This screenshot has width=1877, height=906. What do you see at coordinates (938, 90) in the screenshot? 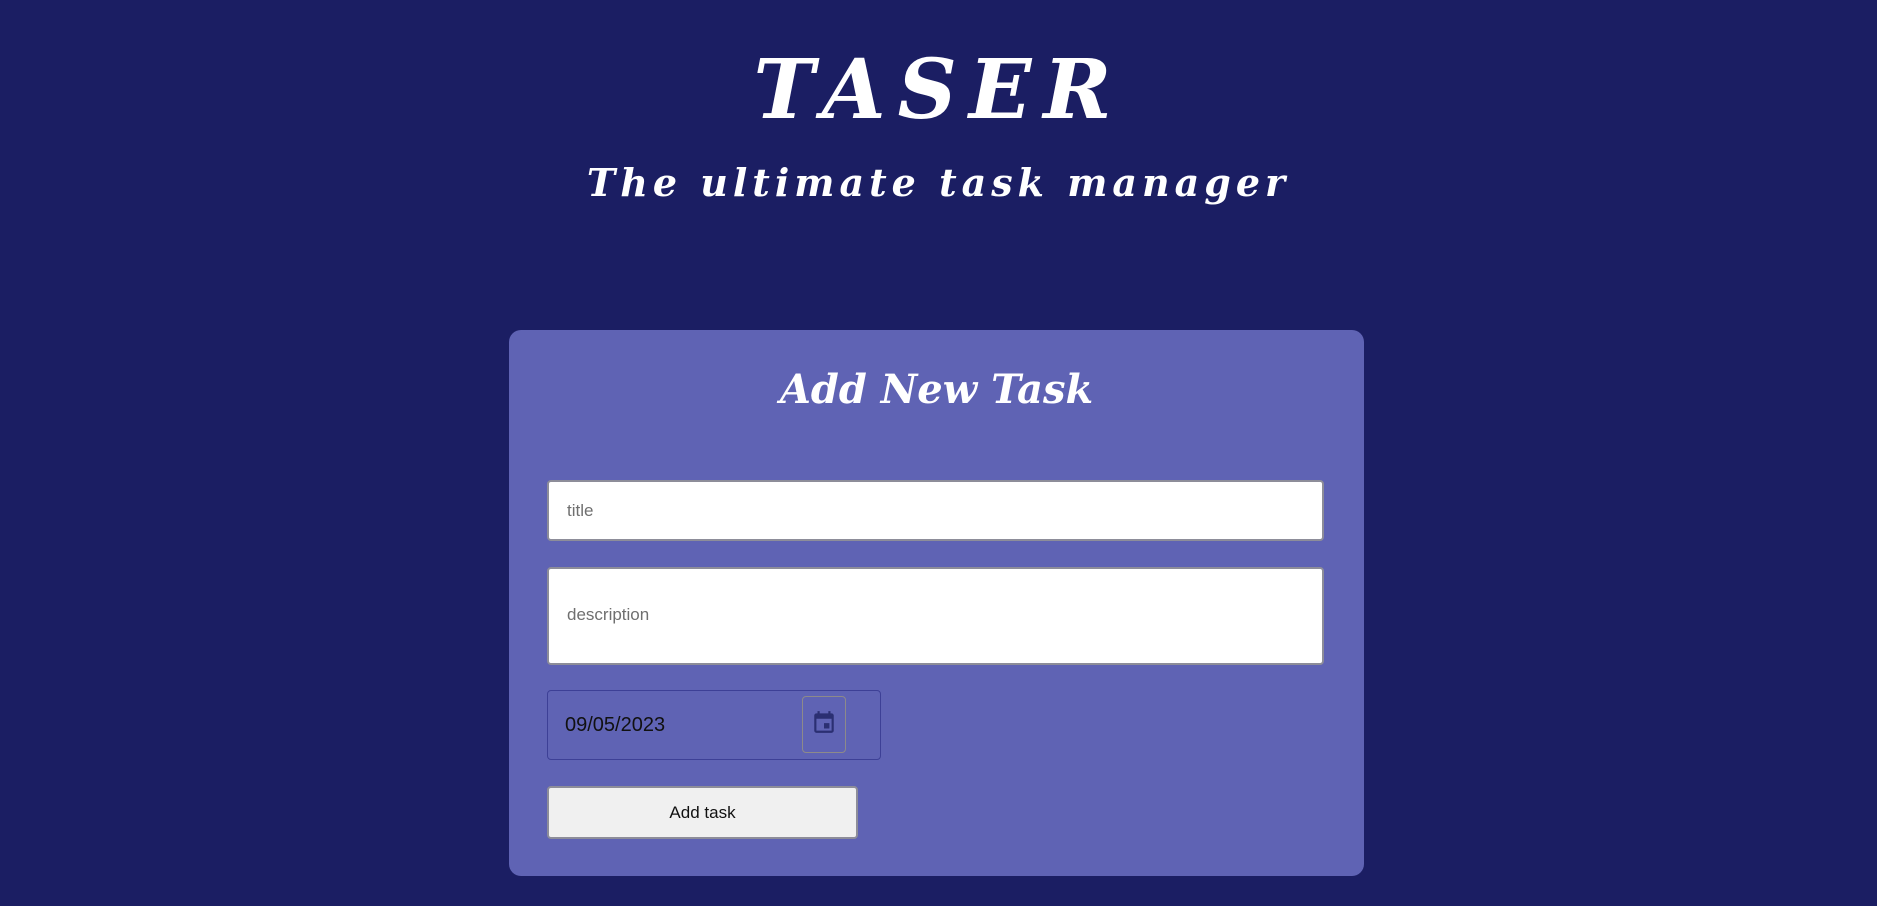
I see `app-title: TASER` at bounding box center [938, 90].